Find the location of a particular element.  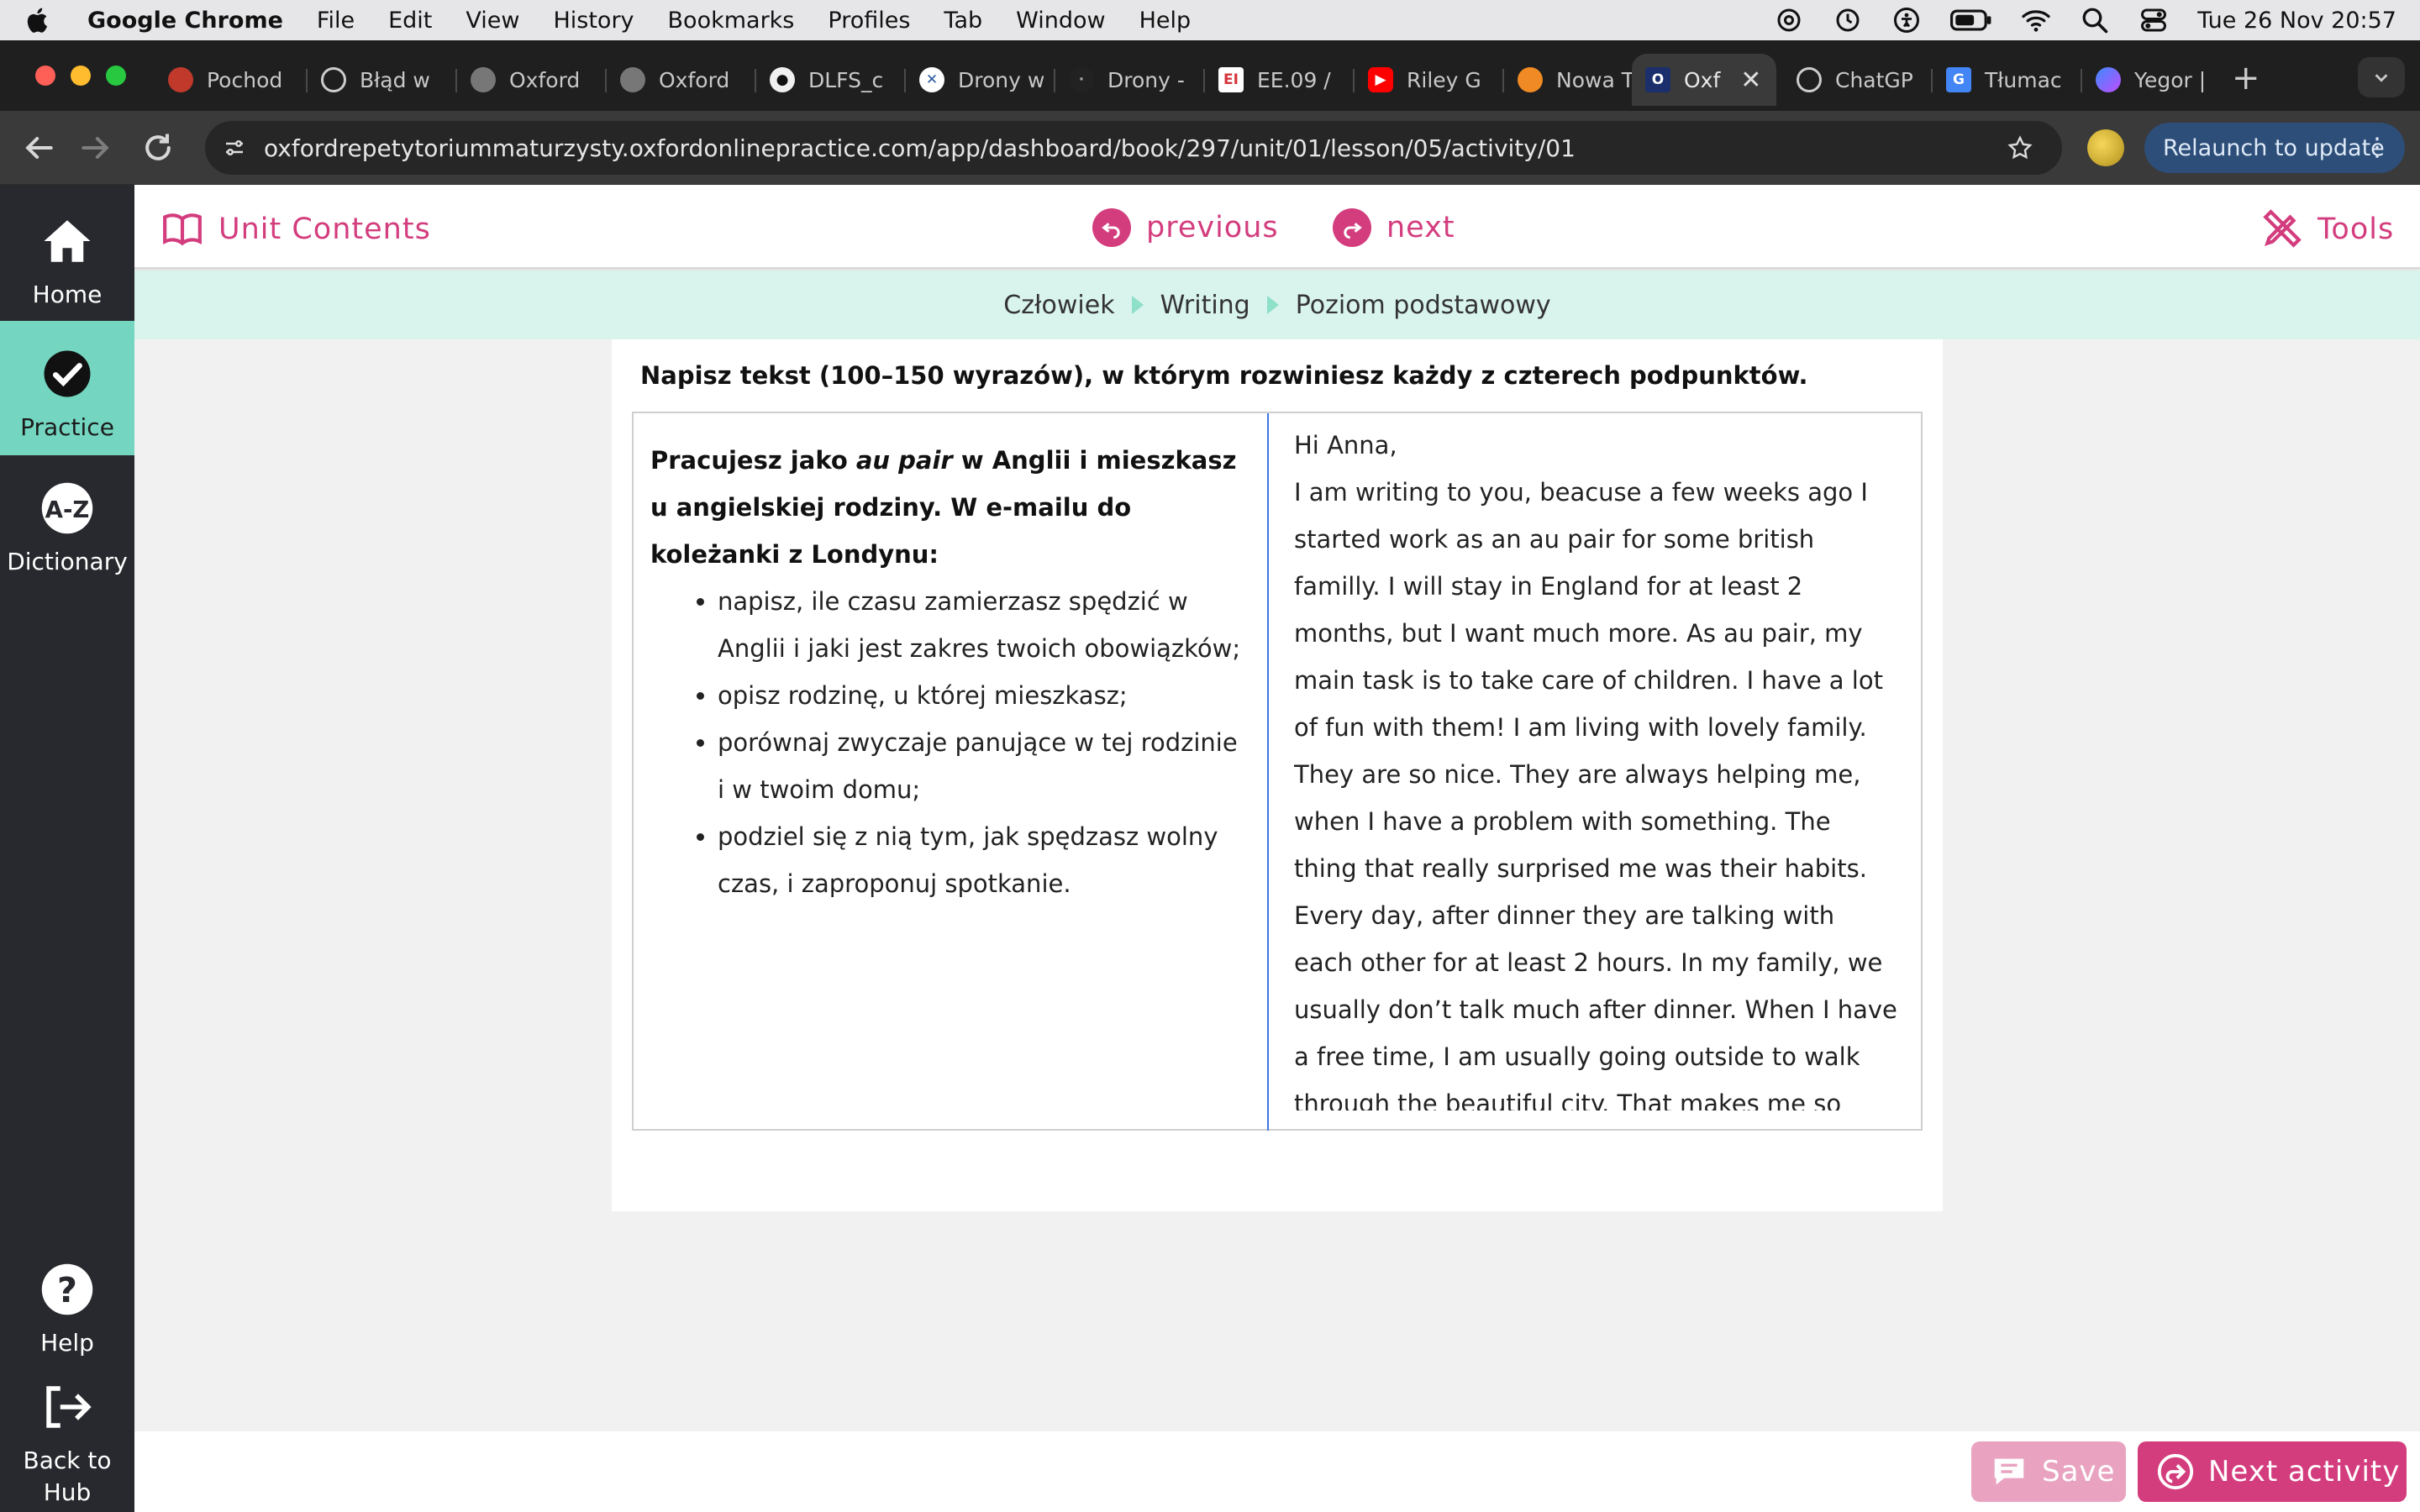

menu-tab: Tab is located at coordinates (963, 21).